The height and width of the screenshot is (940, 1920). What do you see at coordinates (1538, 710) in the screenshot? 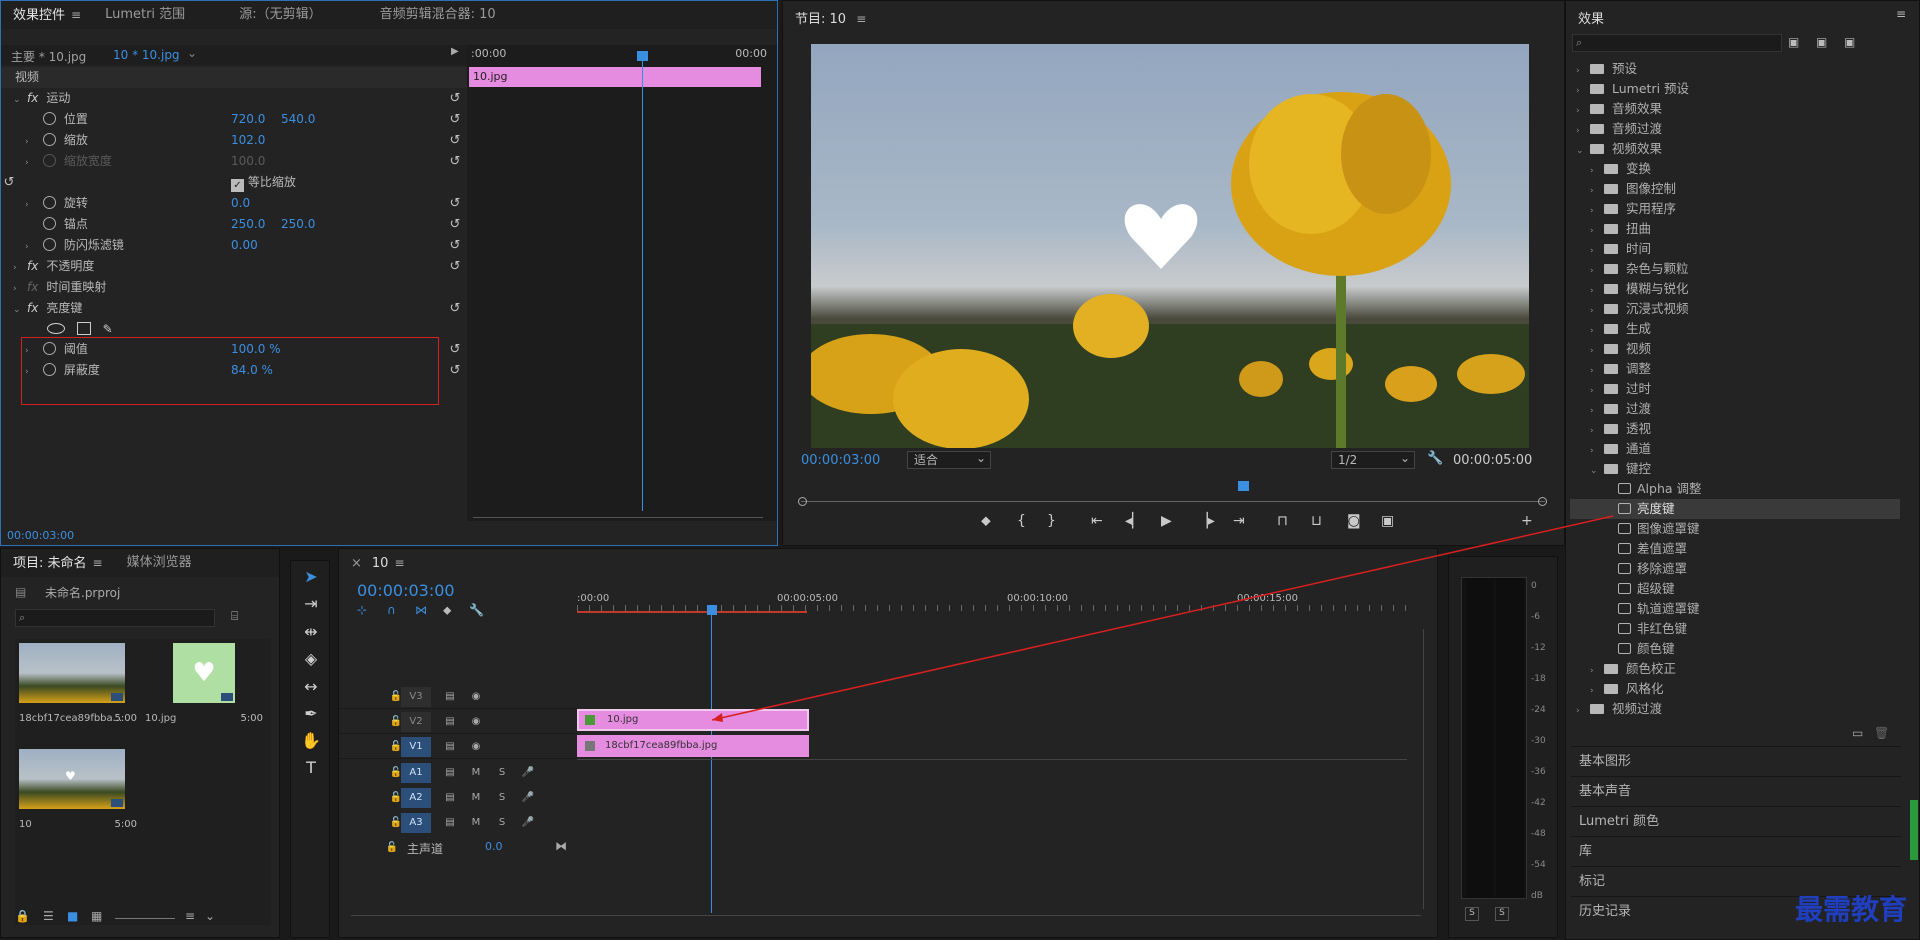
I see `meter-tick-label: -24` at bounding box center [1538, 710].